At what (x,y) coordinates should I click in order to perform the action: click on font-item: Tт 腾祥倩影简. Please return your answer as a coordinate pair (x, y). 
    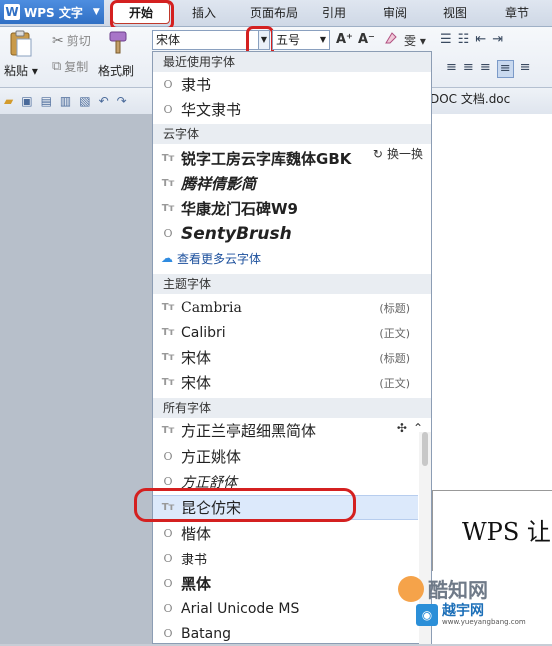
    Looking at the image, I should click on (285, 183).